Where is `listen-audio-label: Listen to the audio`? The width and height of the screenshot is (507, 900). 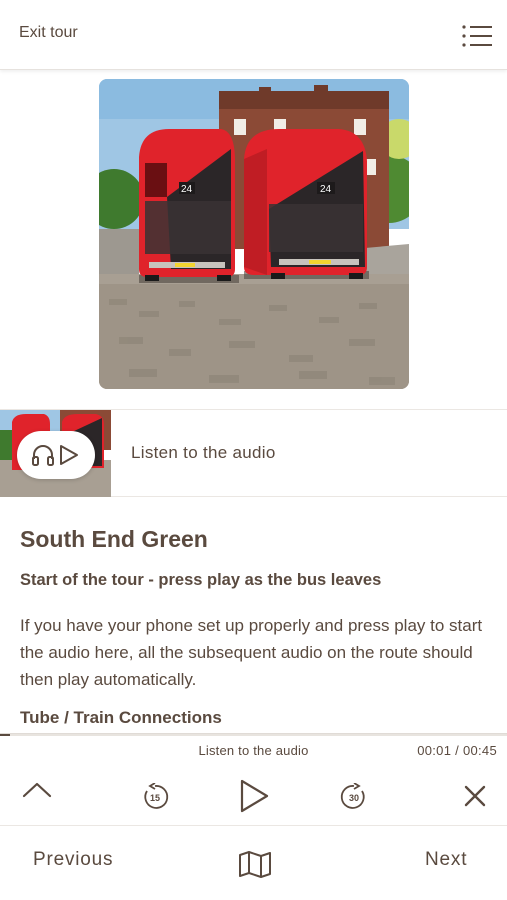 listen-audio-label: Listen to the audio is located at coordinates (203, 452).